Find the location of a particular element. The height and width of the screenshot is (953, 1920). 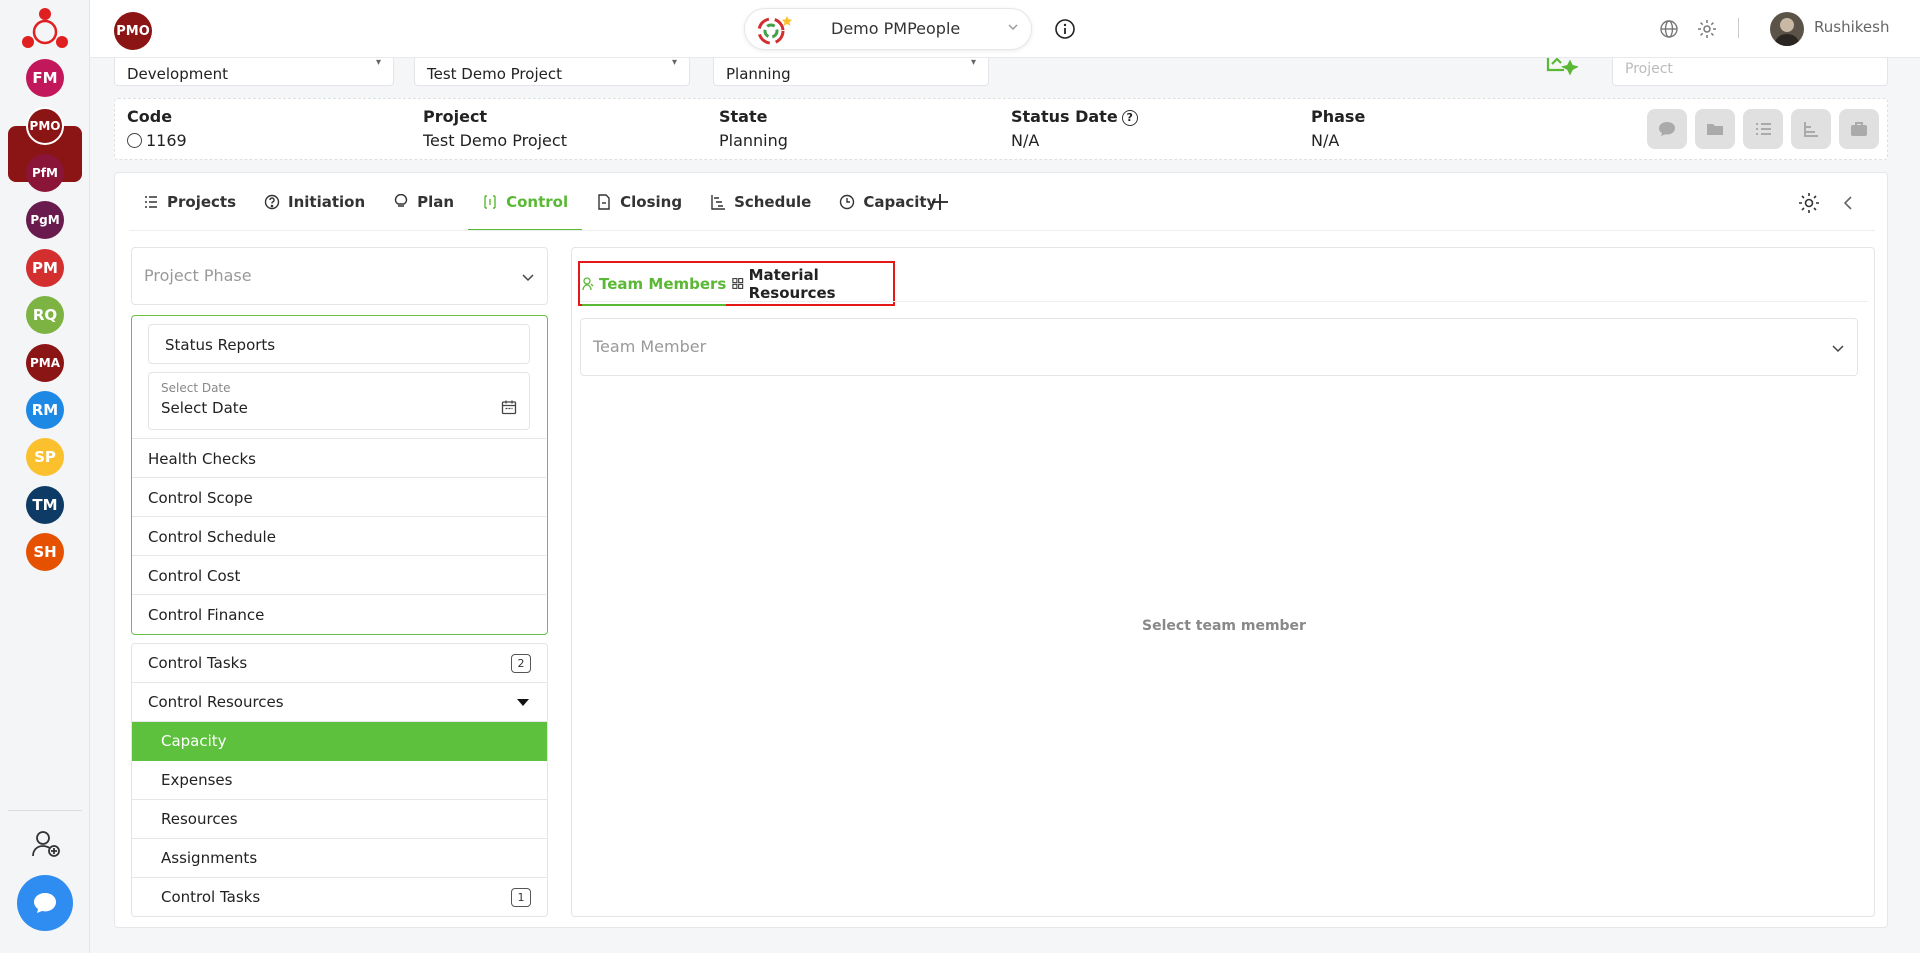

tab-label: Schedule is located at coordinates (773, 202).